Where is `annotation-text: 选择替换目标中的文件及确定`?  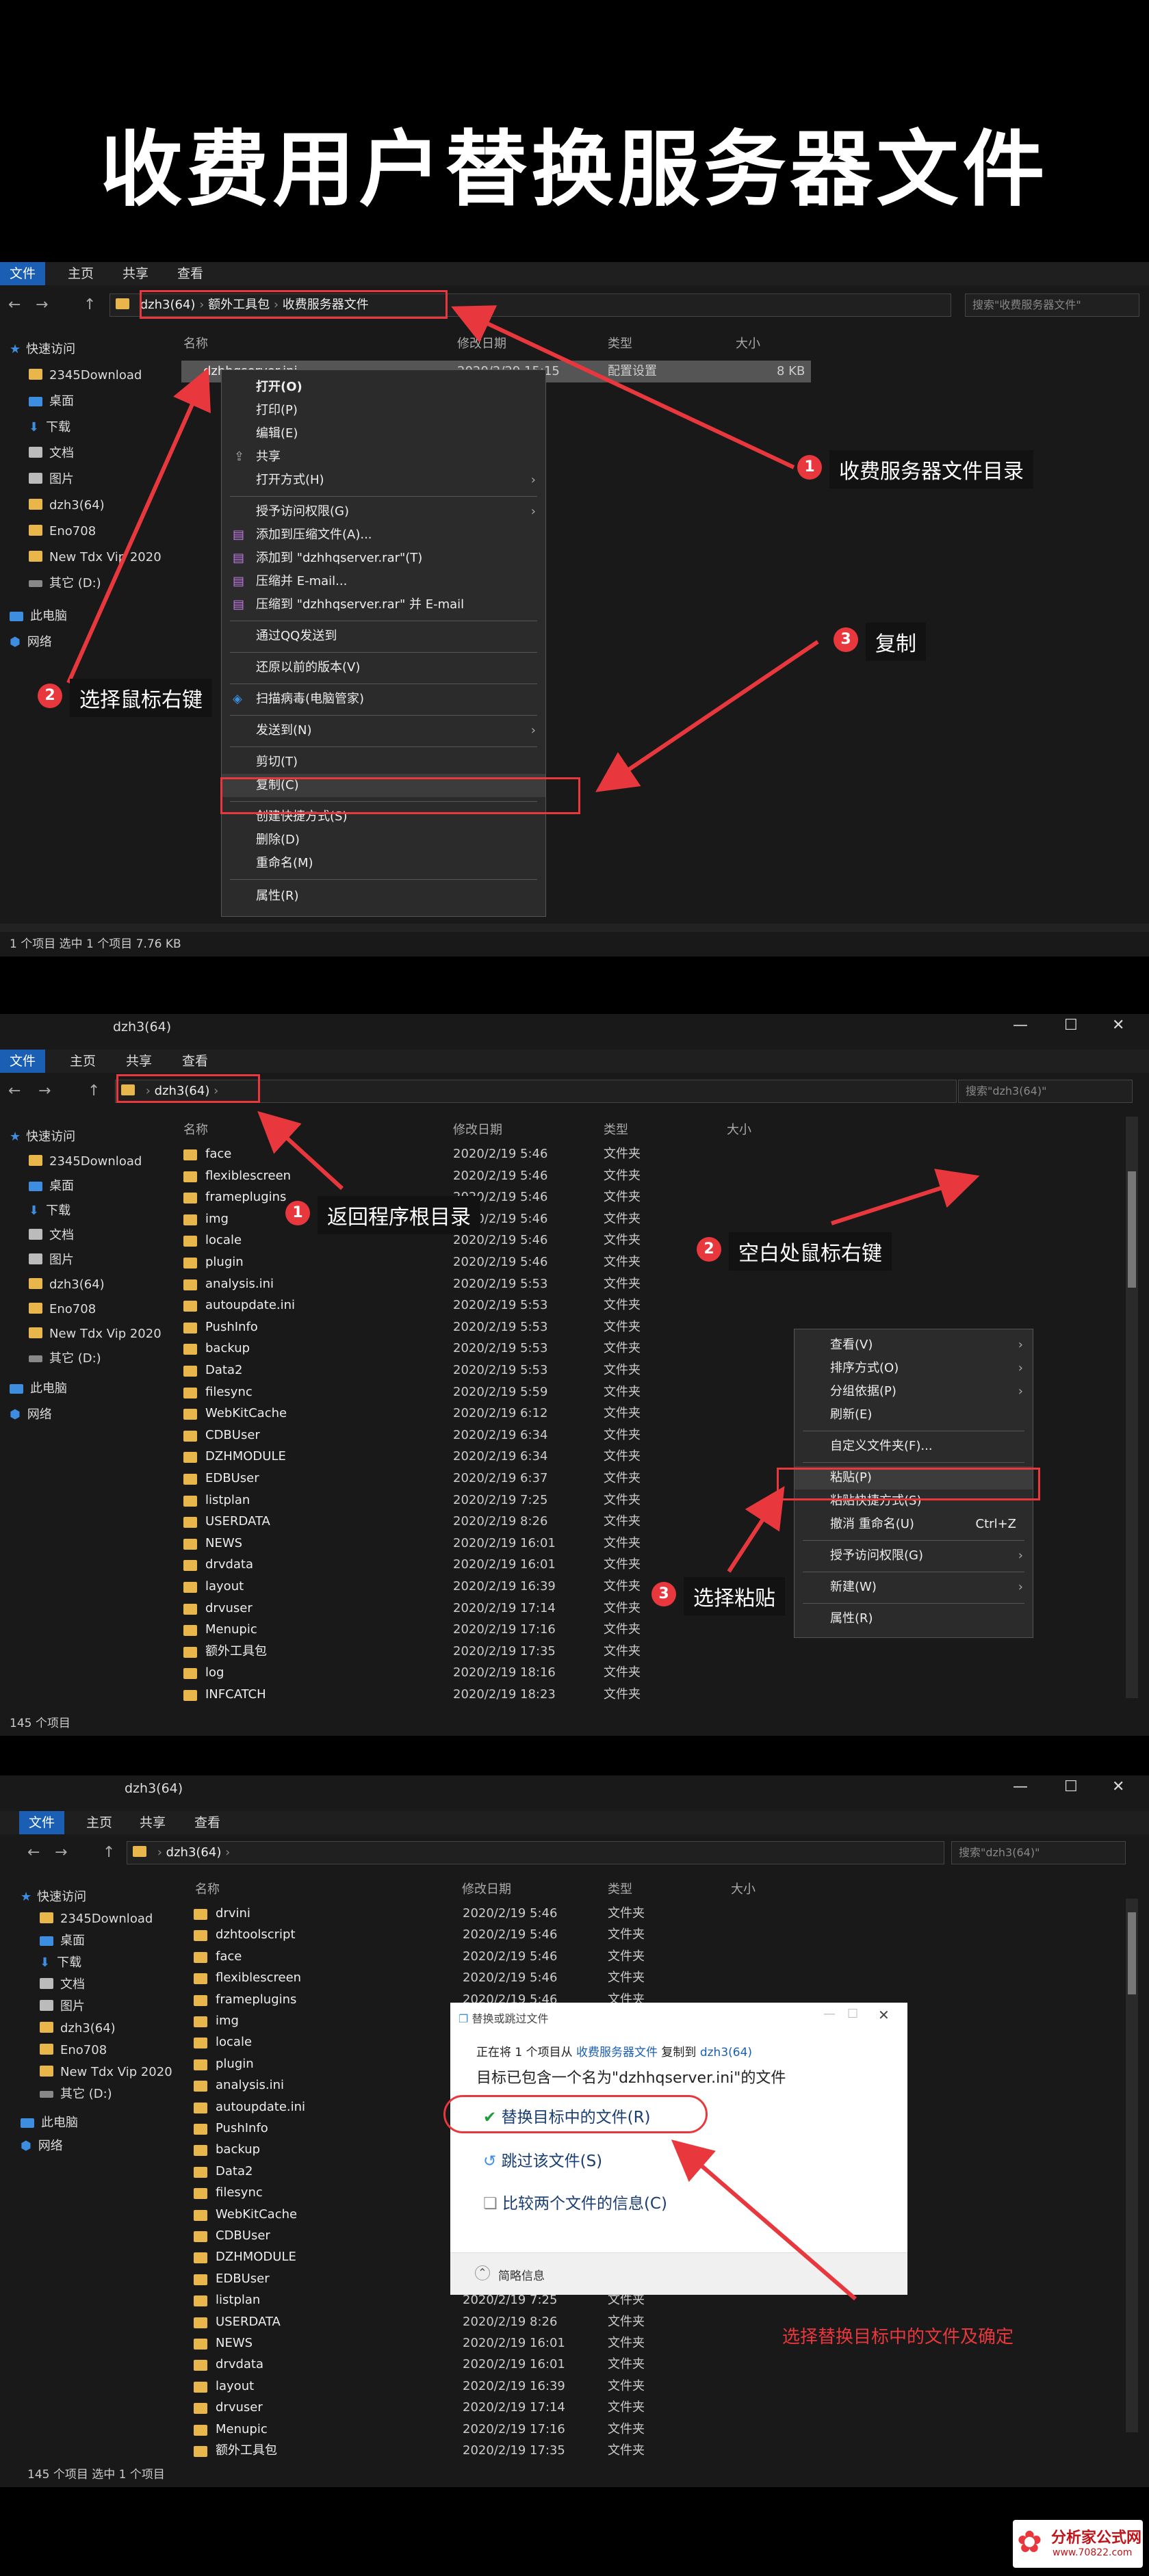
annotation-text: 选择替换目标中的文件及确定 is located at coordinates (898, 2337).